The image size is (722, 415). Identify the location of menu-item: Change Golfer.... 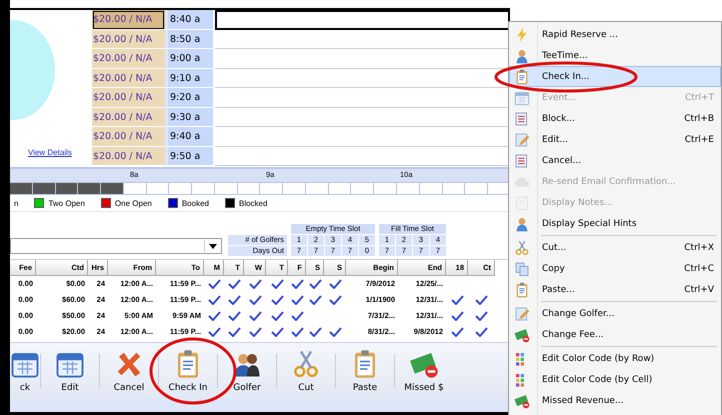
(615, 313).